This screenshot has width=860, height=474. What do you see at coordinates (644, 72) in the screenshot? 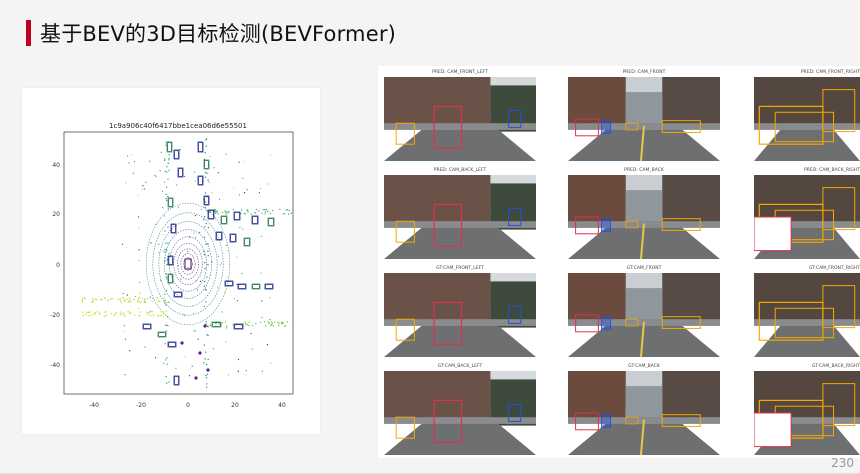
I see `camera-label: PRED: CAM_FRONT` at bounding box center [644, 72].